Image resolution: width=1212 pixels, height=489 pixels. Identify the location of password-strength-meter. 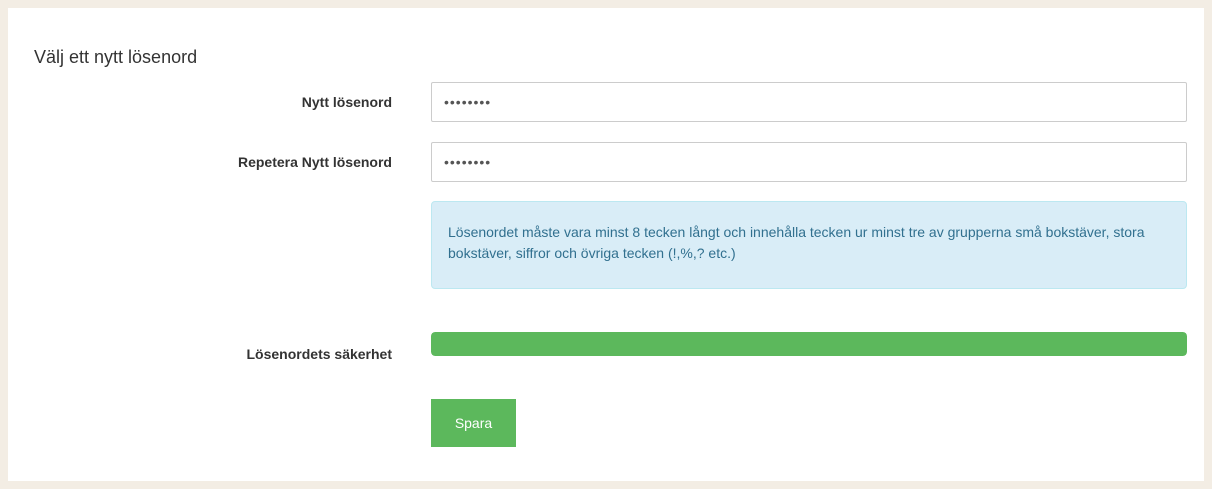
(809, 344).